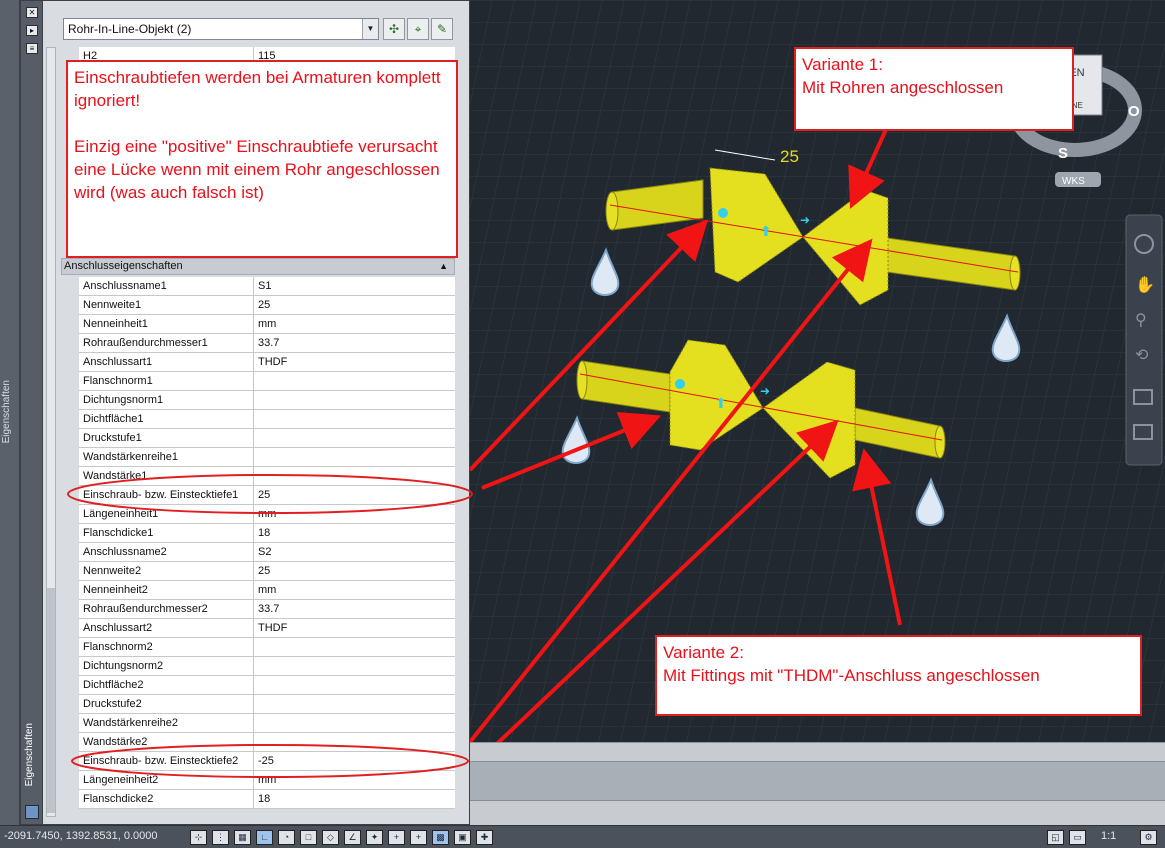 Image resolution: width=1165 pixels, height=848 pixels. What do you see at coordinates (308, 837) in the screenshot?
I see `object-snap-icon: □` at bounding box center [308, 837].